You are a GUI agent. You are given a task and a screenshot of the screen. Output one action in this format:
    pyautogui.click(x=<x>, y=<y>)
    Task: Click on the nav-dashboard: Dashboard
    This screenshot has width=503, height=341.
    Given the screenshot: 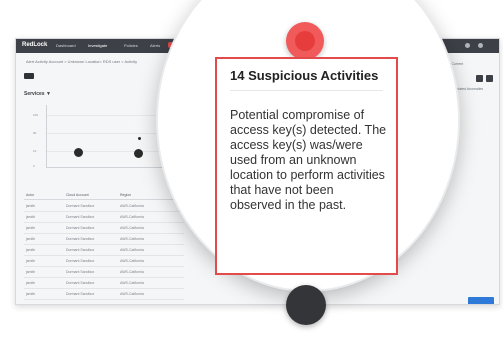 What is the action you would take?
    pyautogui.click(x=66, y=45)
    